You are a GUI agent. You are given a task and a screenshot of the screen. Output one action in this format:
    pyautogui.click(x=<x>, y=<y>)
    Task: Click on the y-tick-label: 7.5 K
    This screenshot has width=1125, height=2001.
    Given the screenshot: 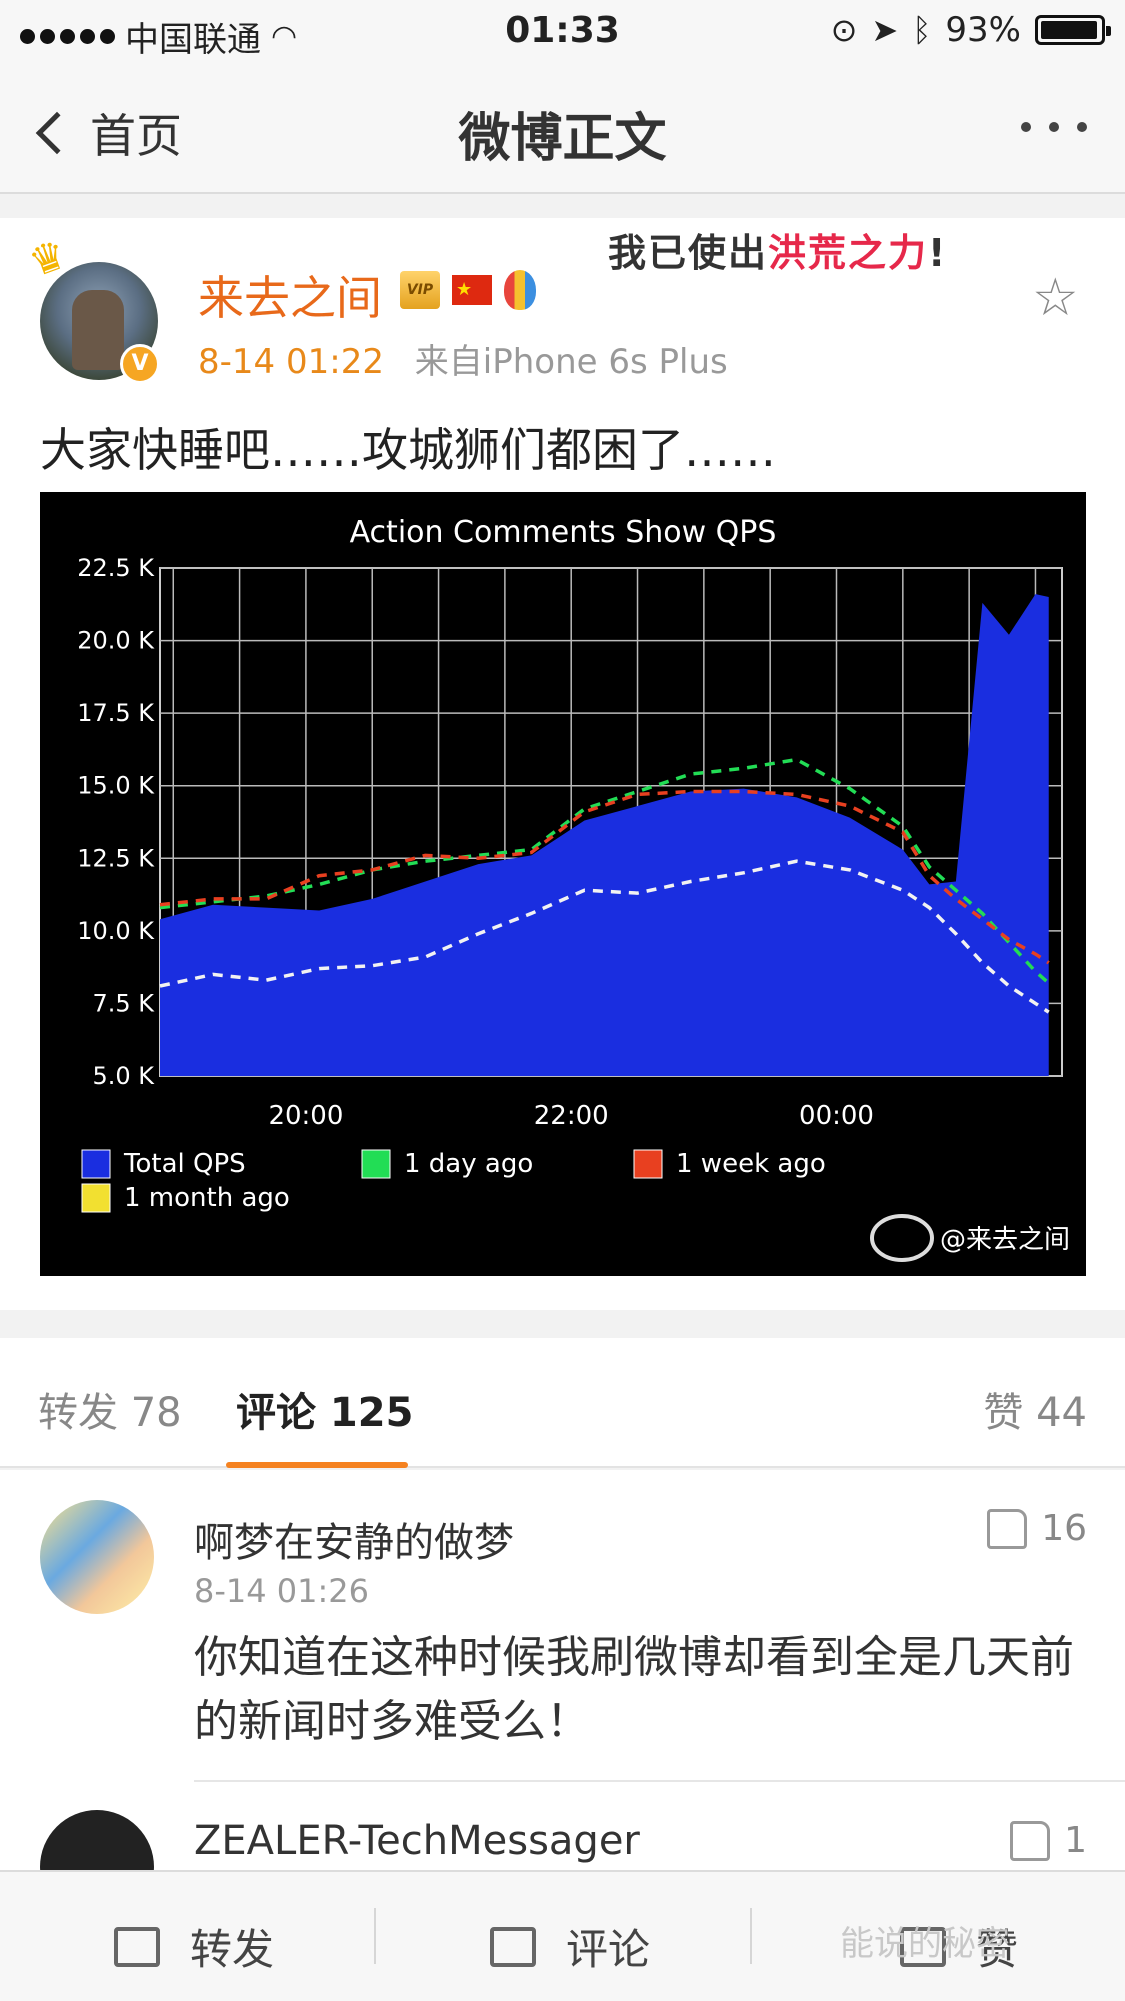 What is the action you would take?
    pyautogui.click(x=123, y=1003)
    